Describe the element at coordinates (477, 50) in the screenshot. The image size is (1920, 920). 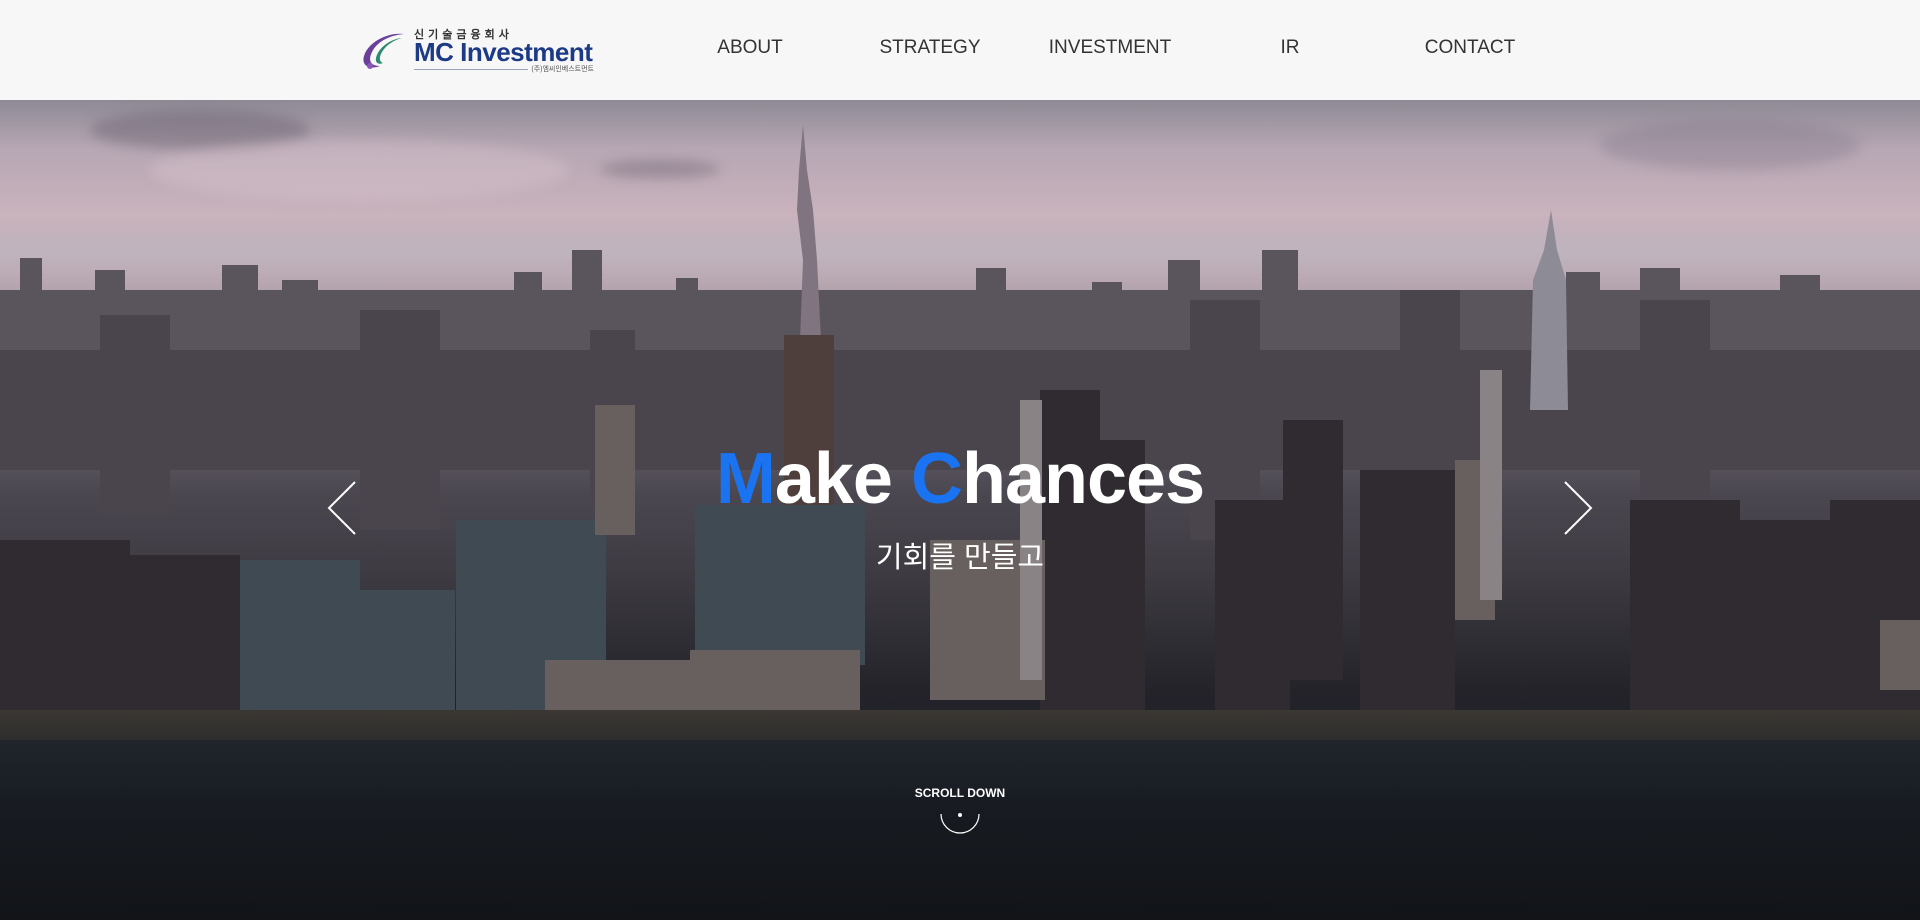
I see `logo: 신기술금융회사 MC Investment (주)엠씨인베스트먼트` at that location.